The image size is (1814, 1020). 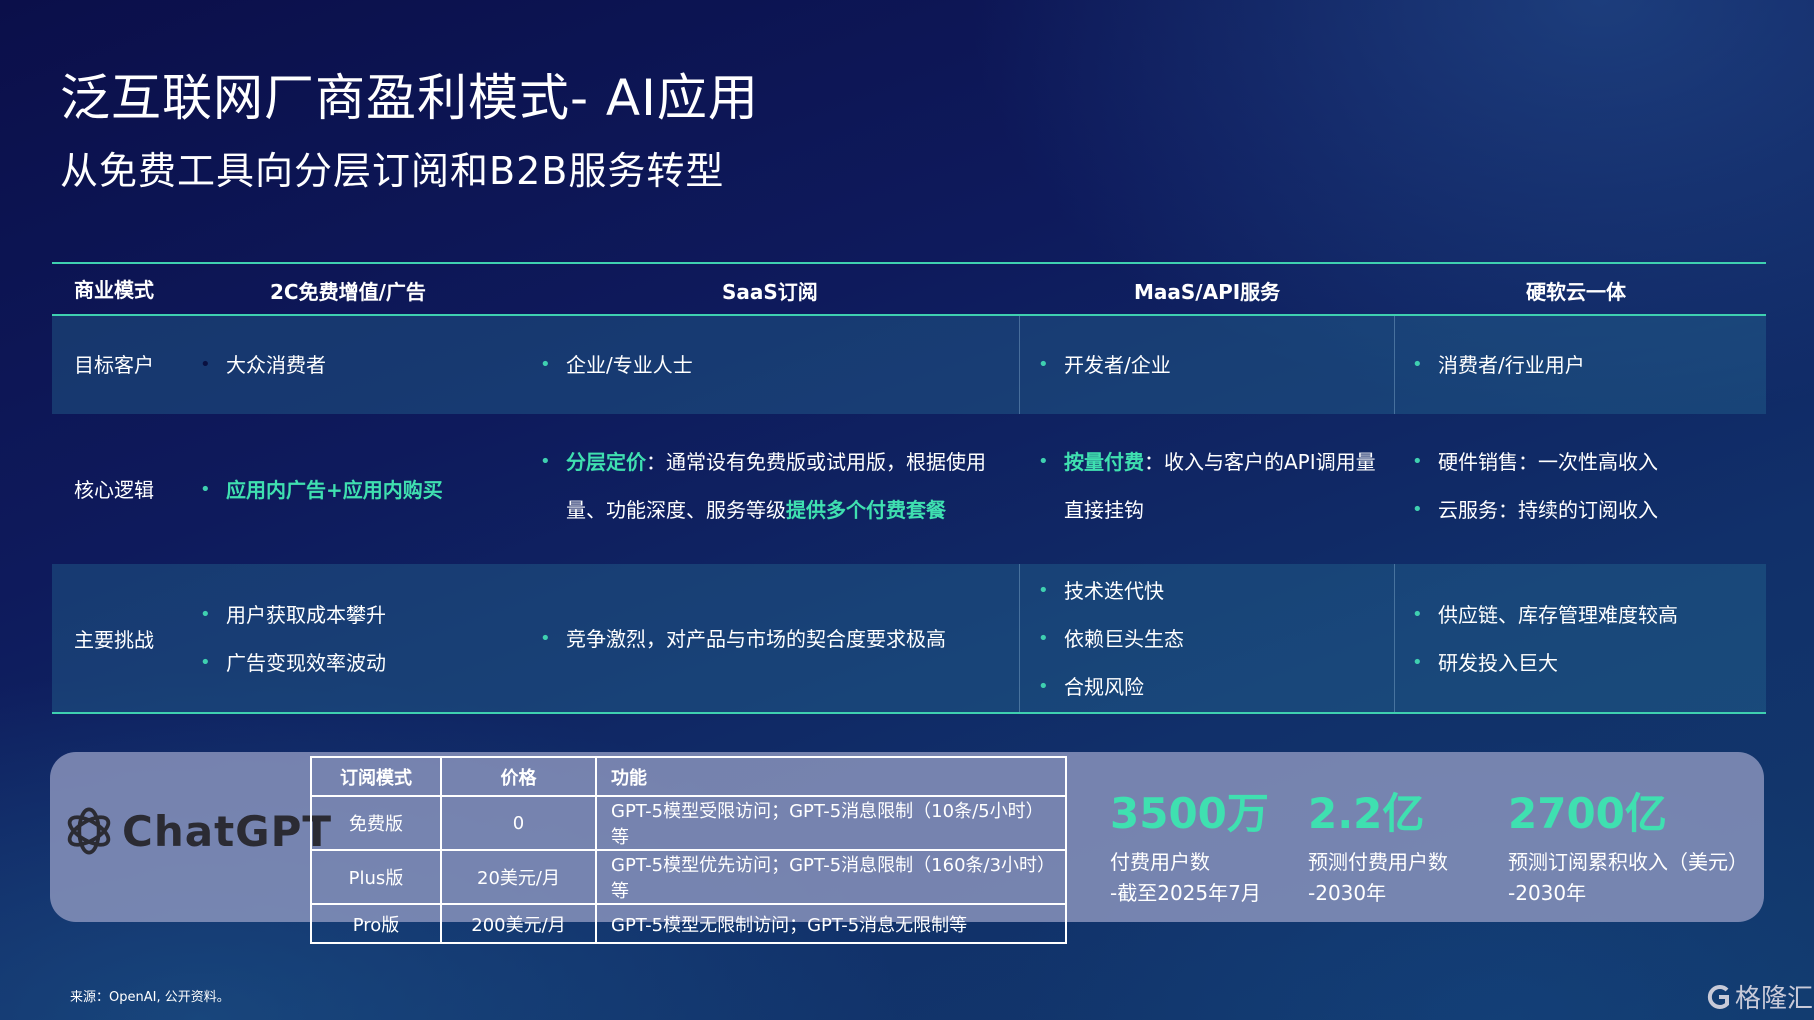 What do you see at coordinates (1545, 615) in the screenshot?
I see `challenge-hardware-1: 供应链、库存管理难度较高` at bounding box center [1545, 615].